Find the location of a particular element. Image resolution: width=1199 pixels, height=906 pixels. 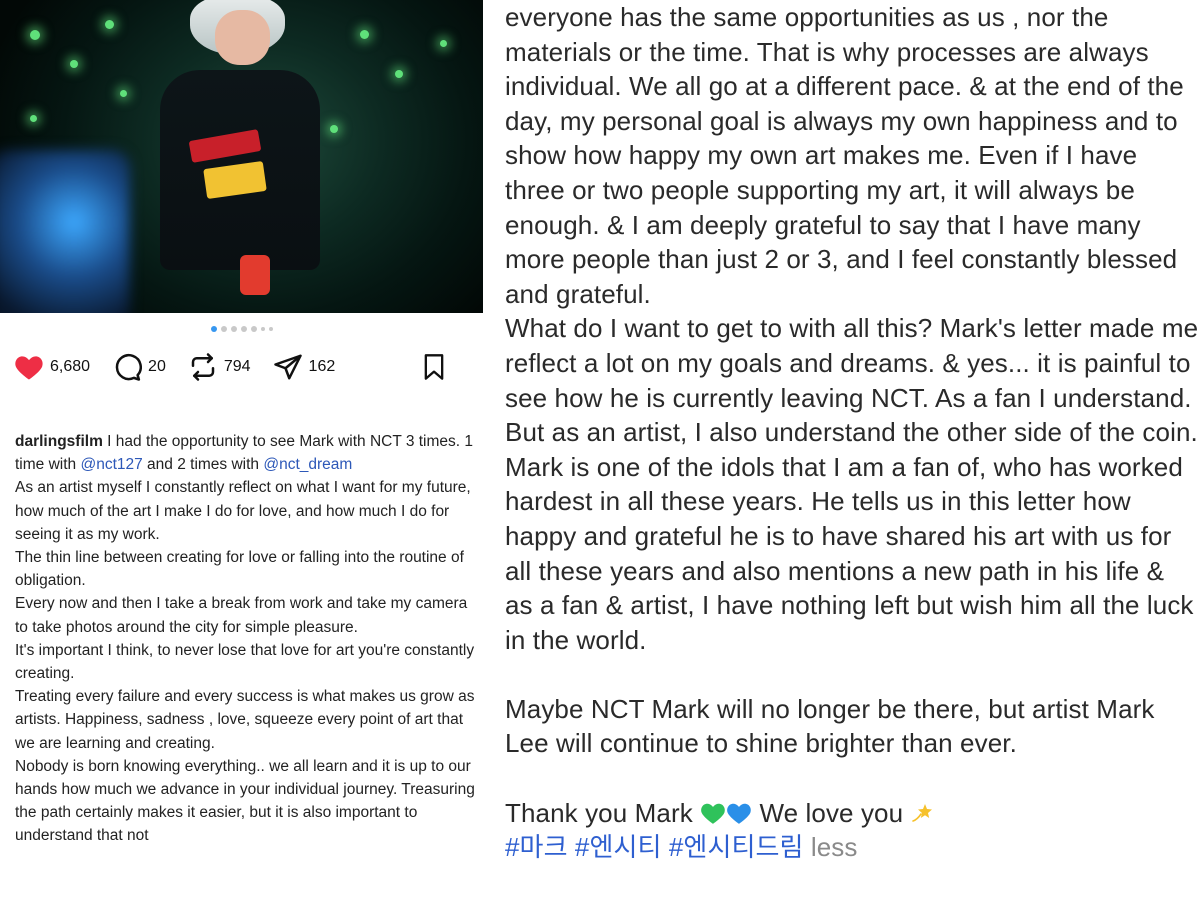

post-photo is located at coordinates (241, 156).